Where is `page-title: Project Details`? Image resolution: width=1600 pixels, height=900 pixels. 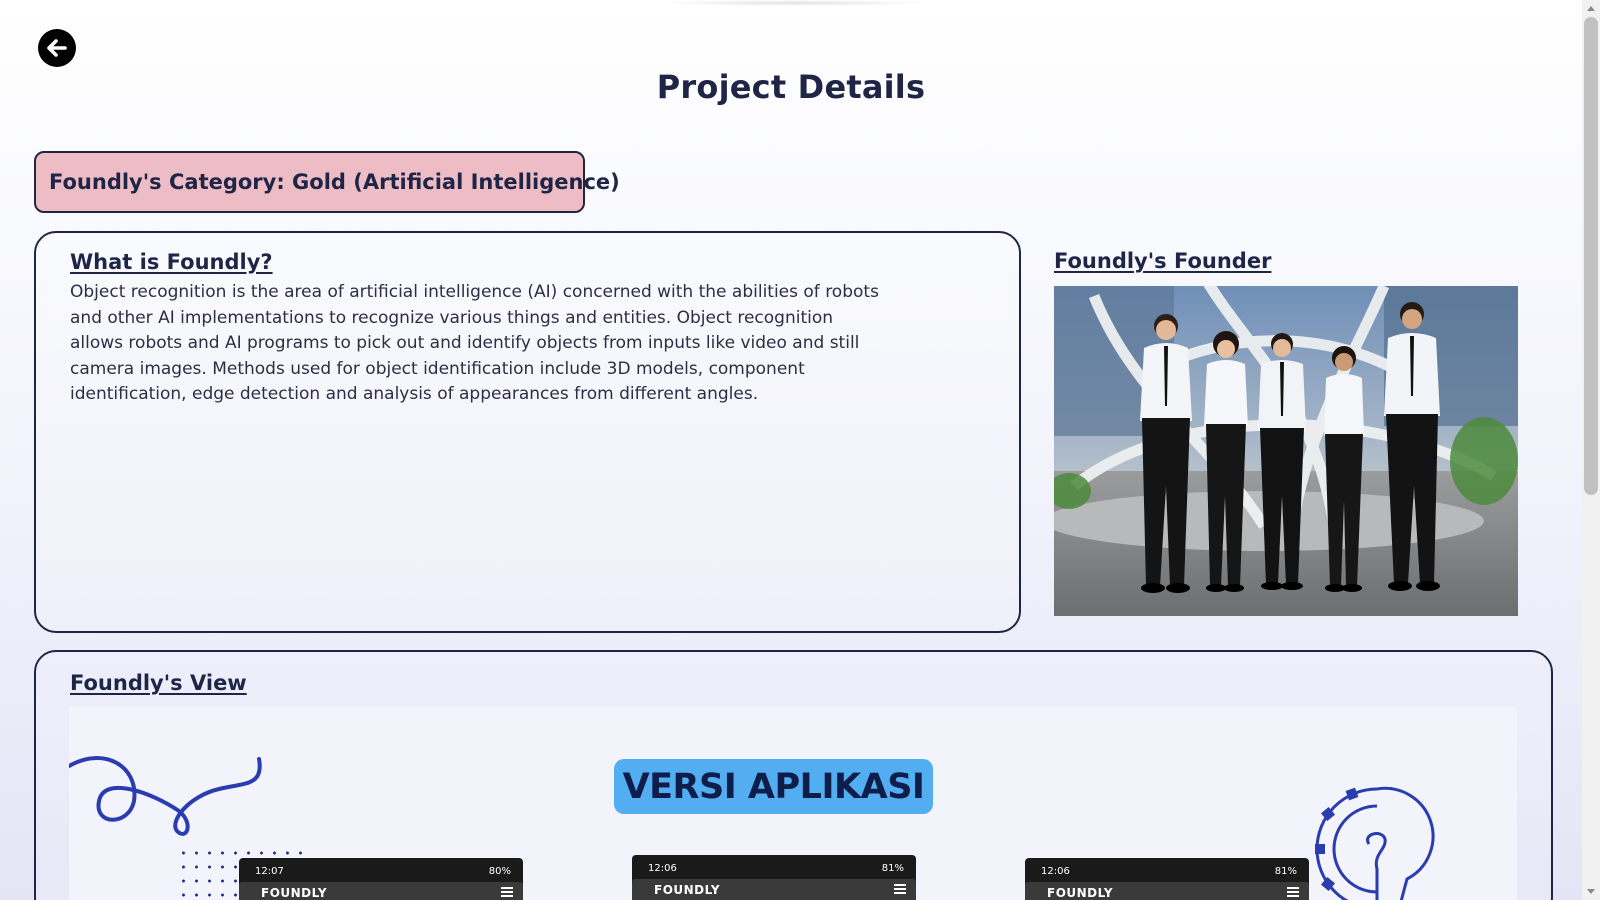
page-title: Project Details is located at coordinates (791, 87).